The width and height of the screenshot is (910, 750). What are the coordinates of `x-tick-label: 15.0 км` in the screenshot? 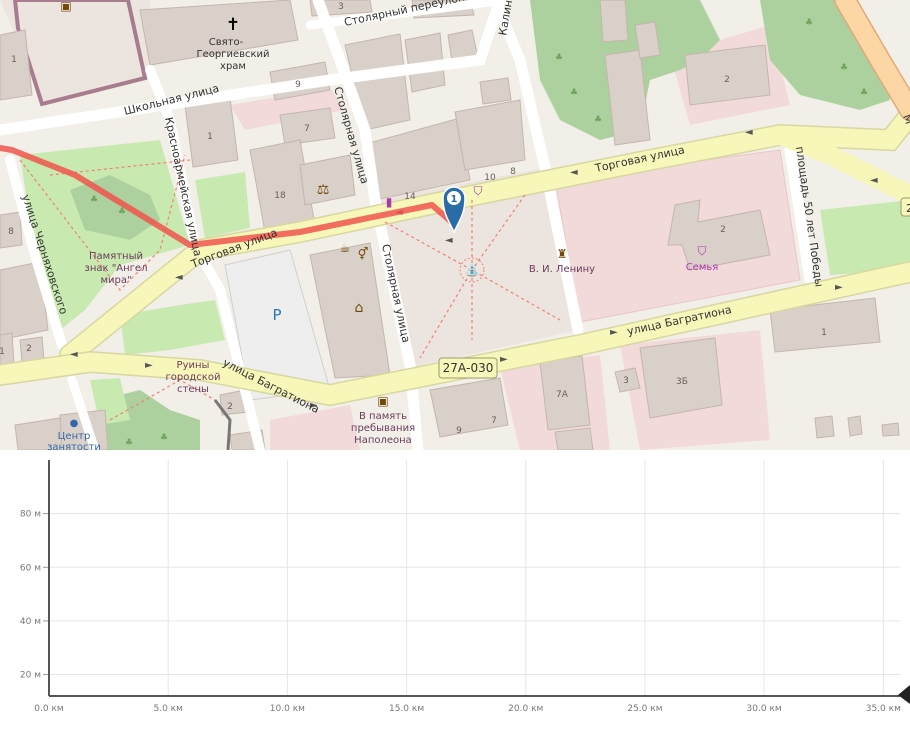 It's located at (406, 709).